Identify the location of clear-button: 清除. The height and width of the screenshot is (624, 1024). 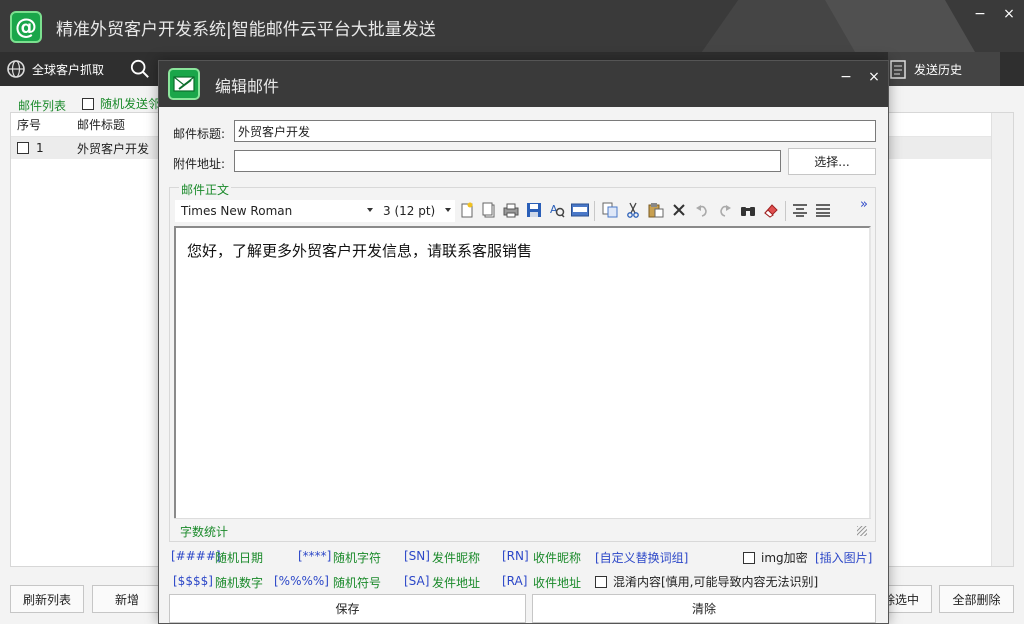
(704, 608).